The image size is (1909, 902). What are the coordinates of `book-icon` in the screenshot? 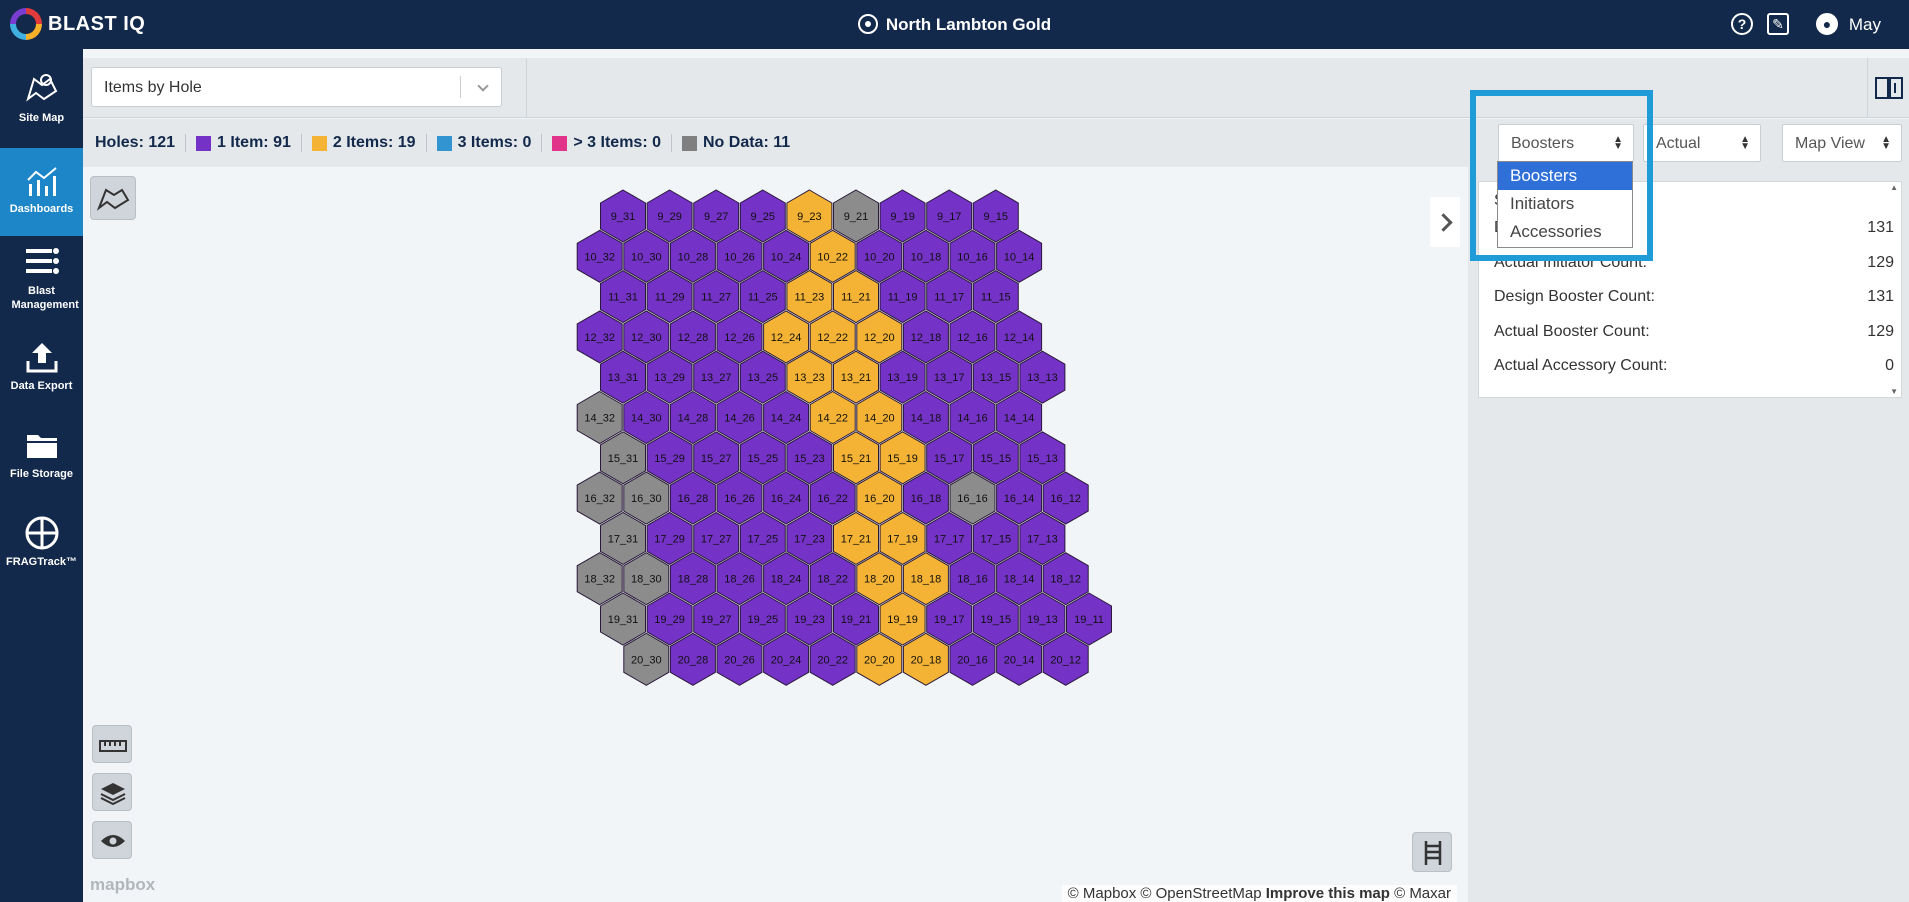 It's located at (1889, 88).